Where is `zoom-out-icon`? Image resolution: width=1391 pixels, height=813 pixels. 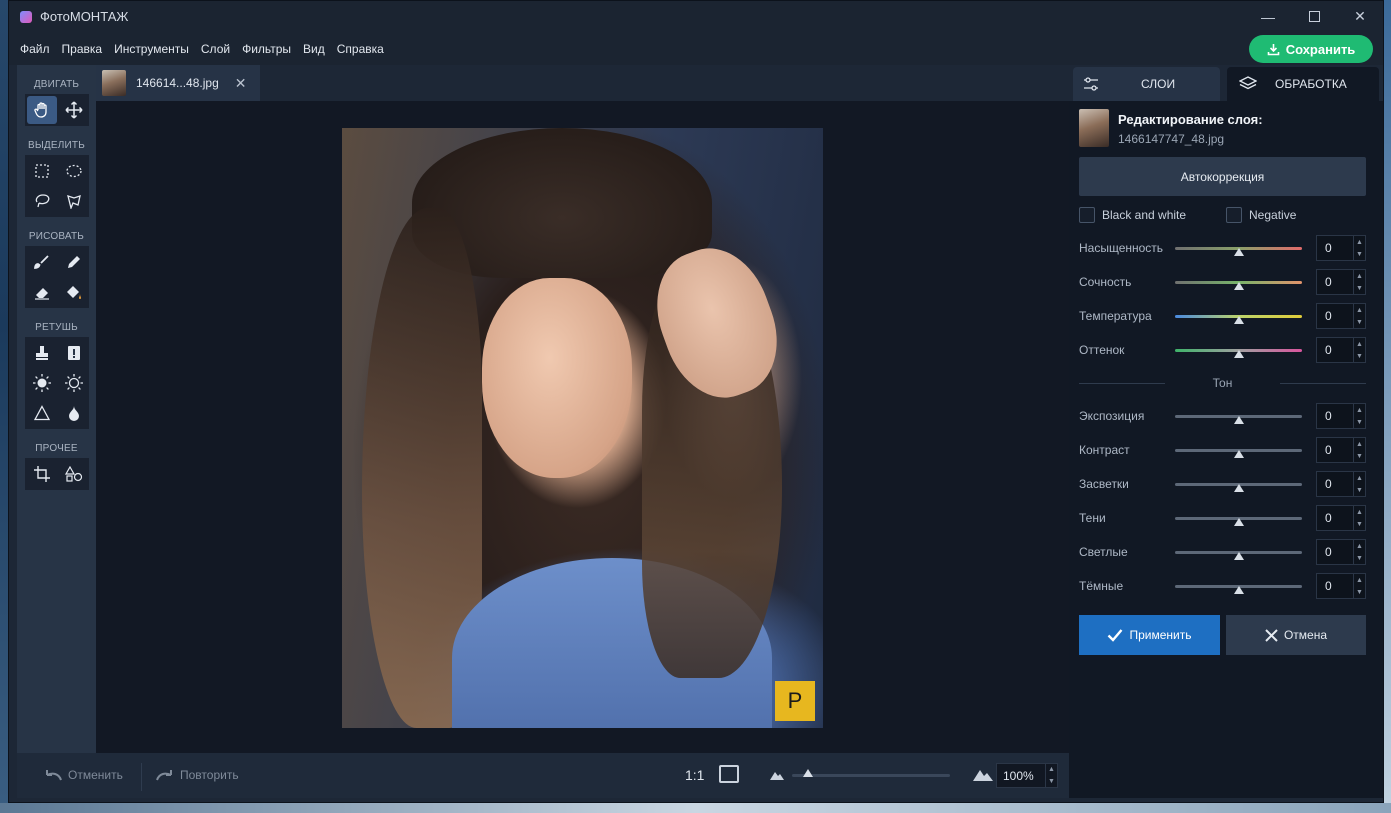 zoom-out-icon is located at coordinates (777, 775).